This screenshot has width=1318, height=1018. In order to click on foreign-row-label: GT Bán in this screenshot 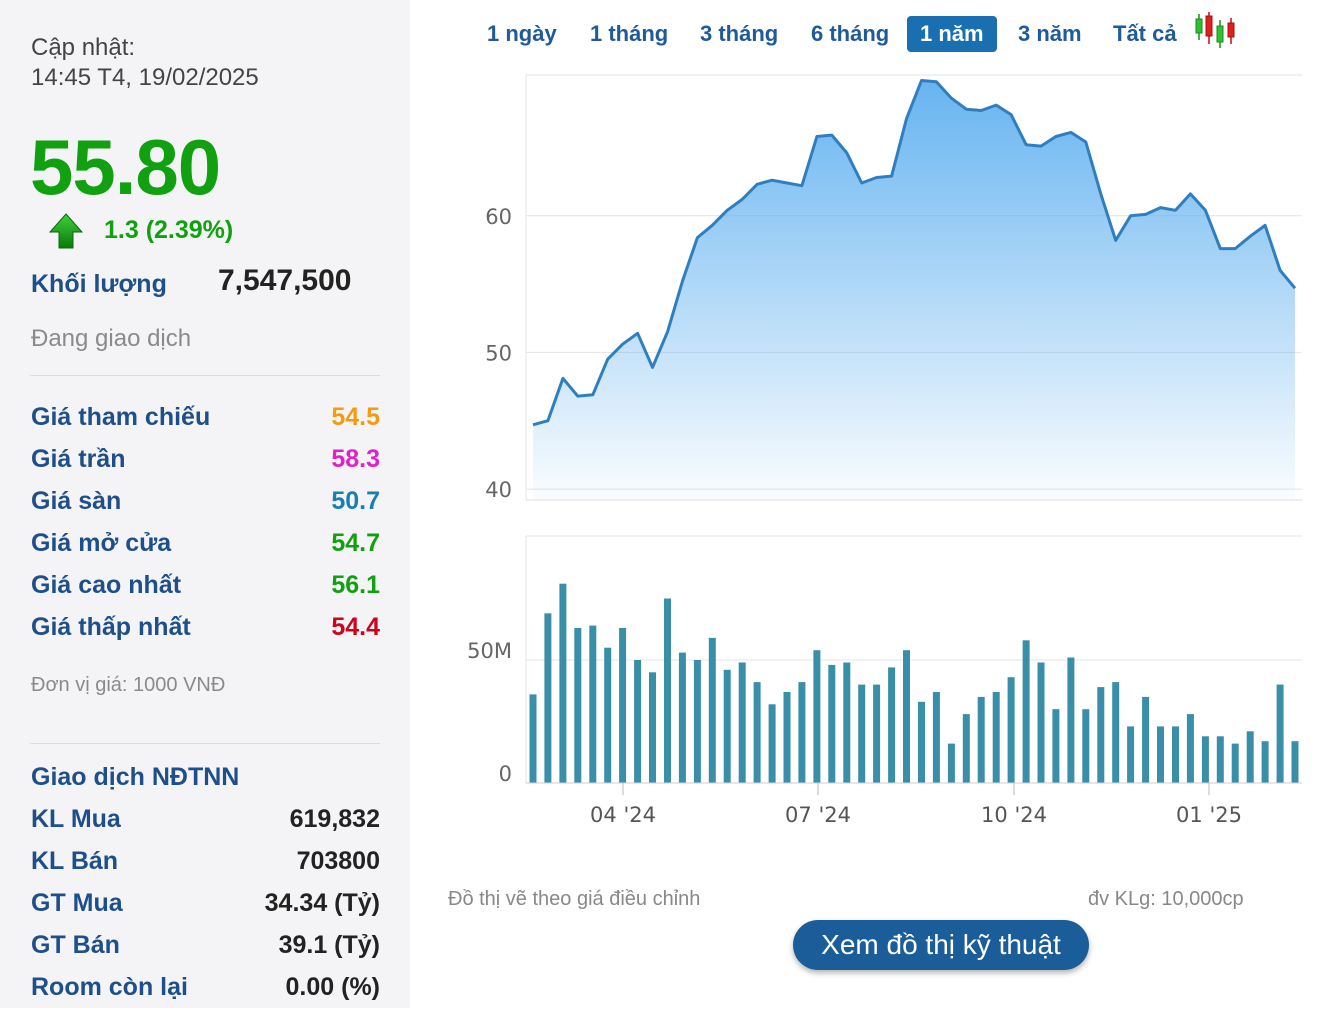, I will do `click(75, 945)`.